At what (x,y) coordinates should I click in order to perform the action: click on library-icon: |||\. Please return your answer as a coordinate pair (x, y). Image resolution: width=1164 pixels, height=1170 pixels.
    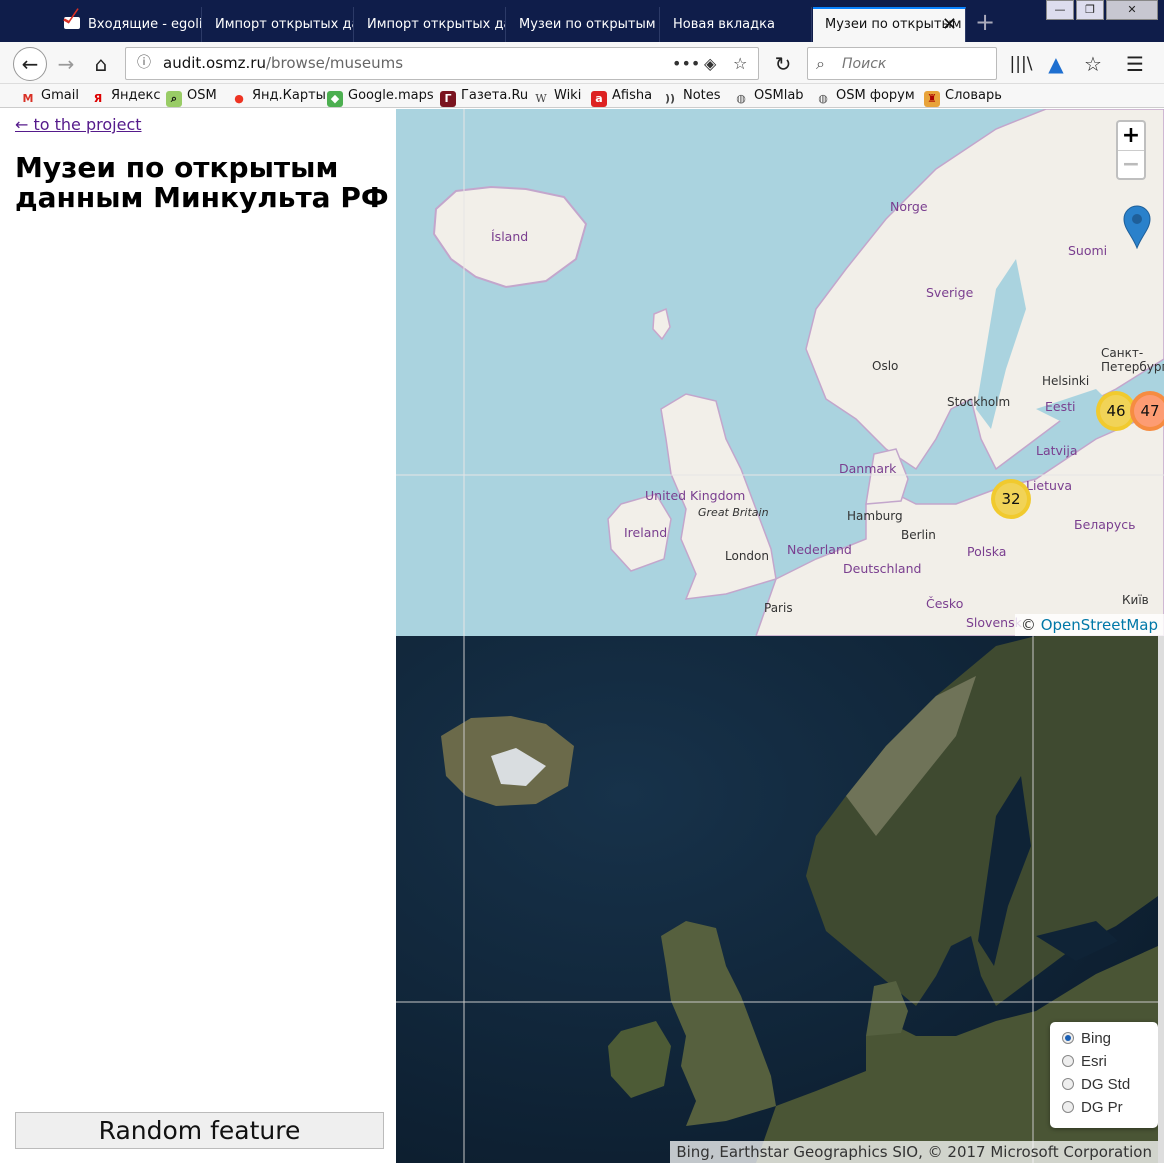
    Looking at the image, I should click on (1021, 64).